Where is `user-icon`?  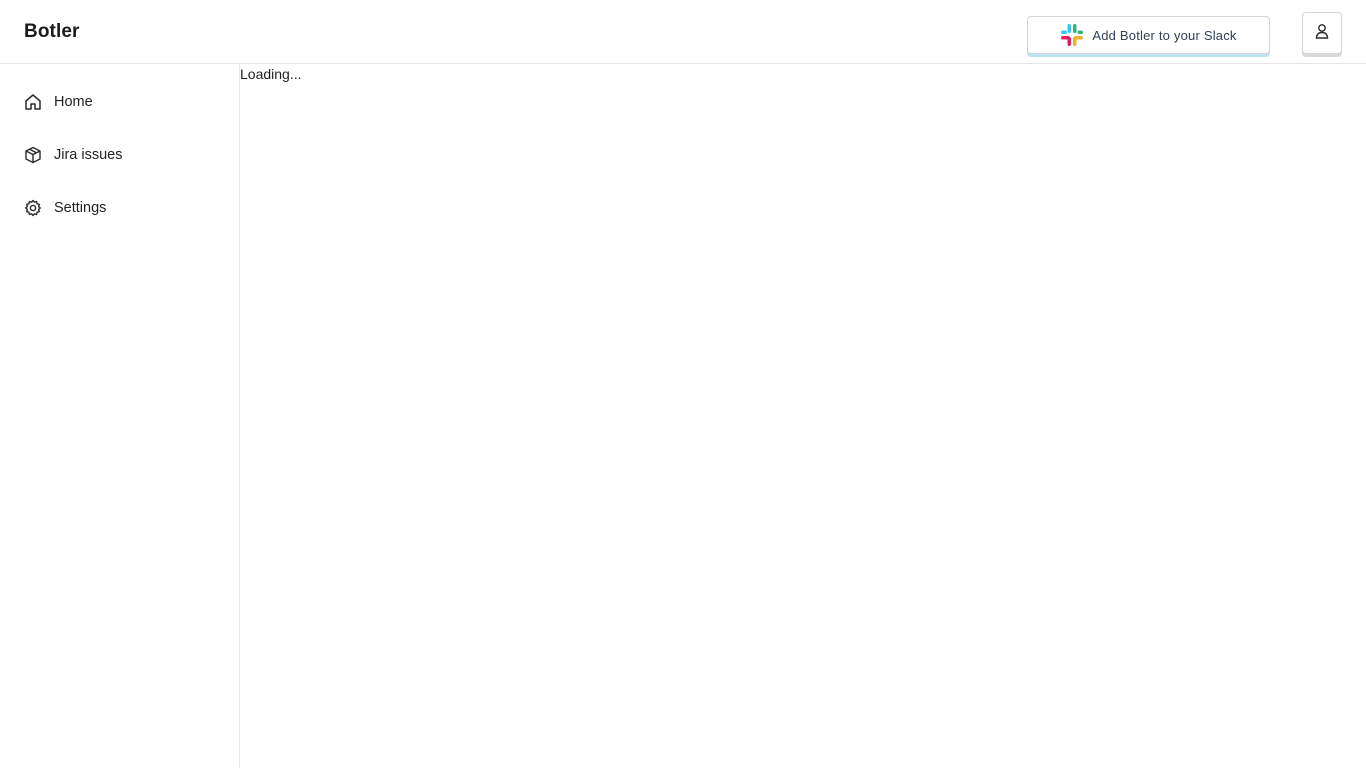 user-icon is located at coordinates (1322, 33).